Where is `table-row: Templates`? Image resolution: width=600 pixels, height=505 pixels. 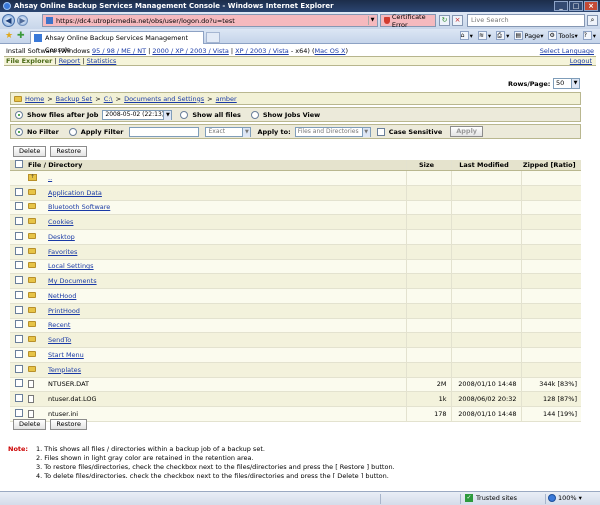 table-row: Templates is located at coordinates (295, 370).